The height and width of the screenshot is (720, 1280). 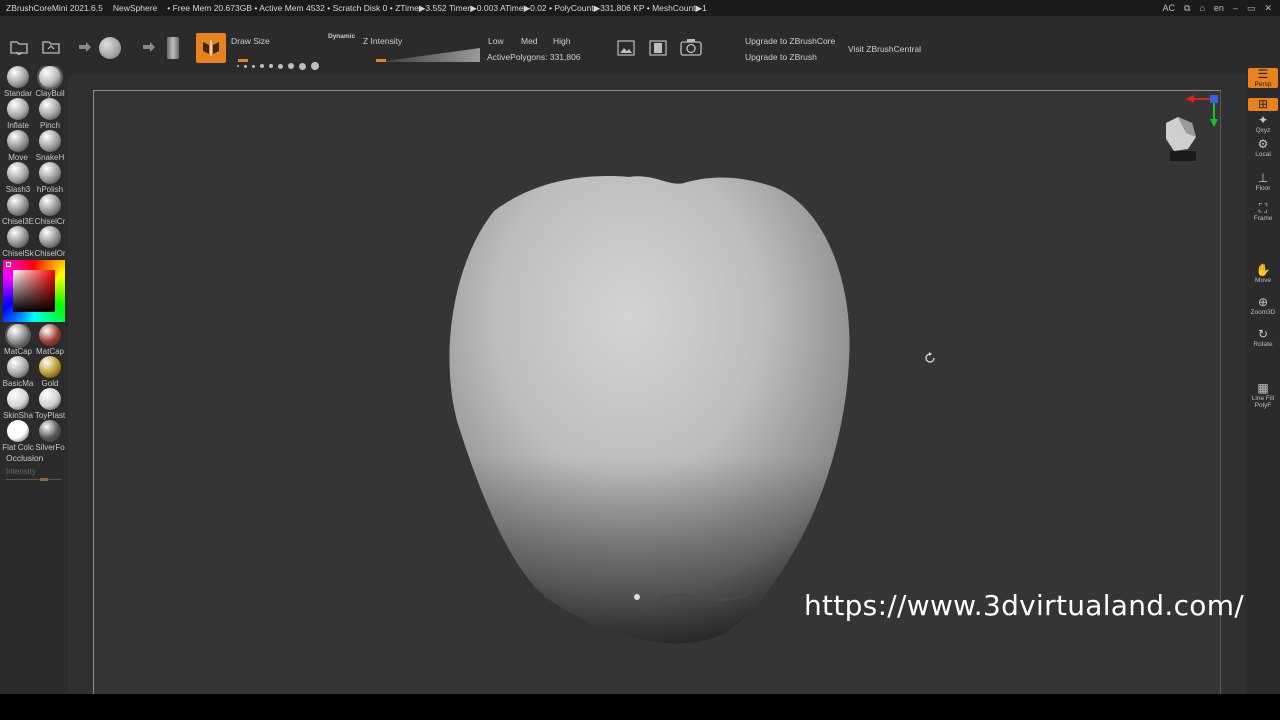 I want to click on right-button-1: ⊞, so click(x=1263, y=104).